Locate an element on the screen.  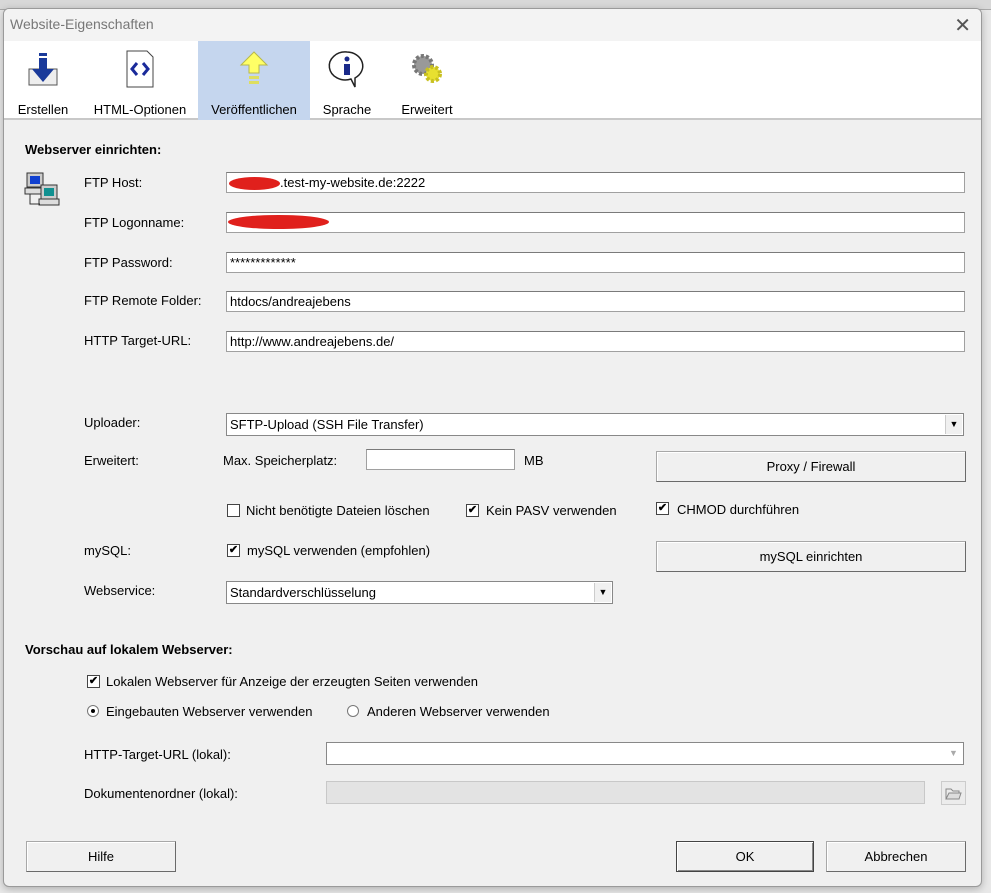
builtin-webserver-radio is located at coordinates (93, 711).